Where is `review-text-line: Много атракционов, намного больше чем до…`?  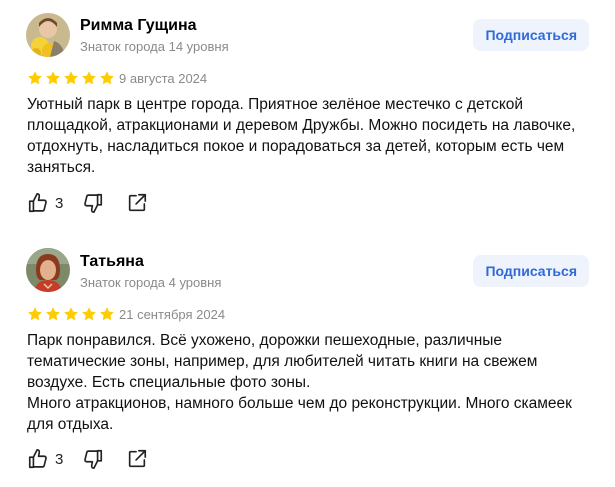
review-text-line: Много атракционов, намного больше чем до… is located at coordinates (299, 414).